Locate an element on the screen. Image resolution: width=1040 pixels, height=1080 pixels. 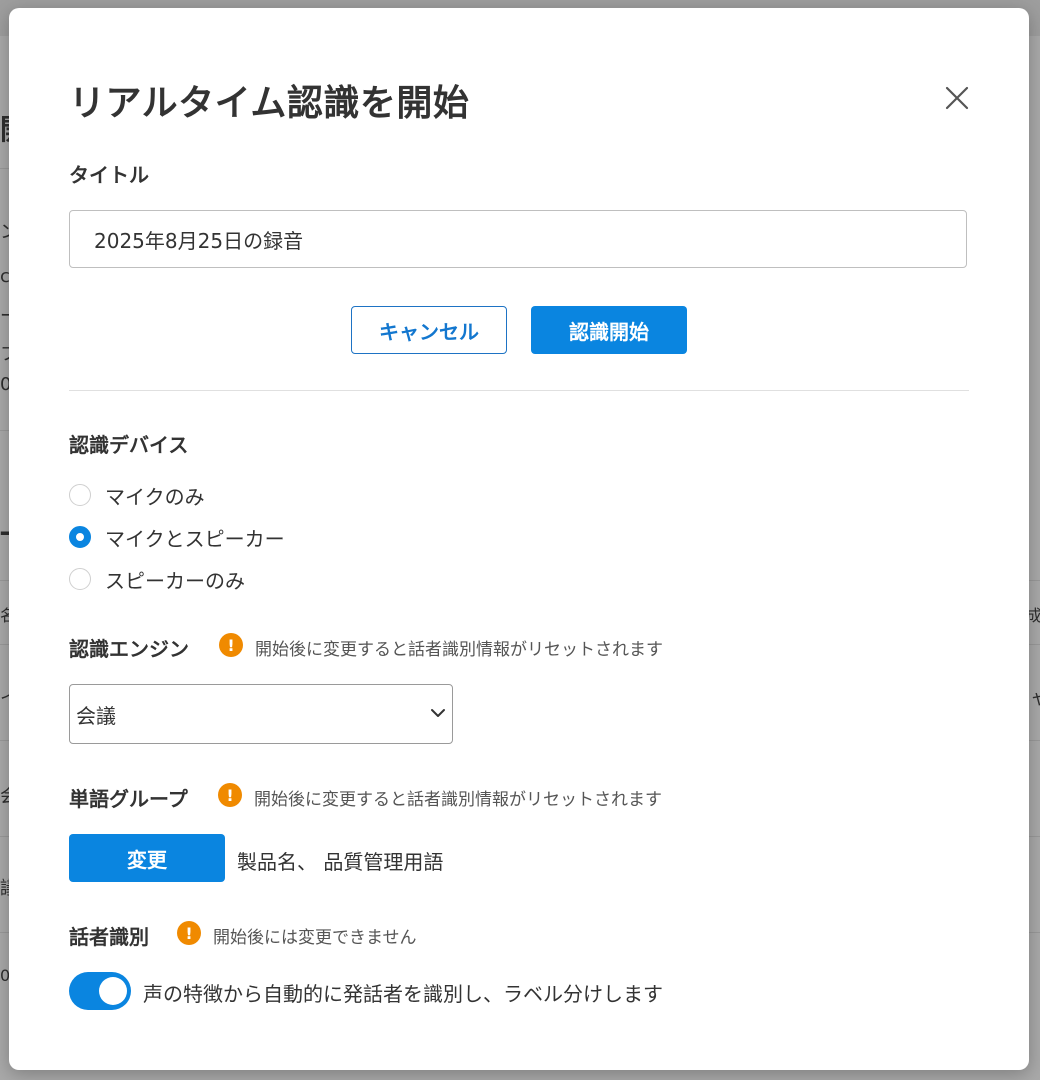
change-word-group-button: 変更 is located at coordinates (147, 858).